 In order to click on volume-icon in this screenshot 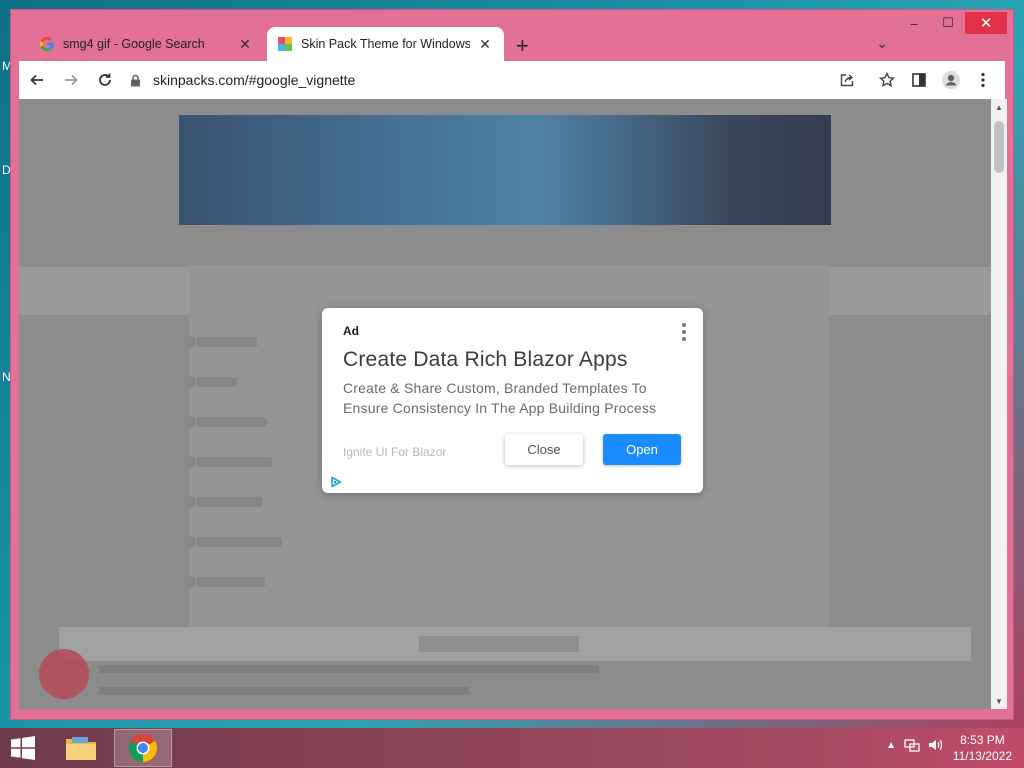, I will do `click(936, 745)`.